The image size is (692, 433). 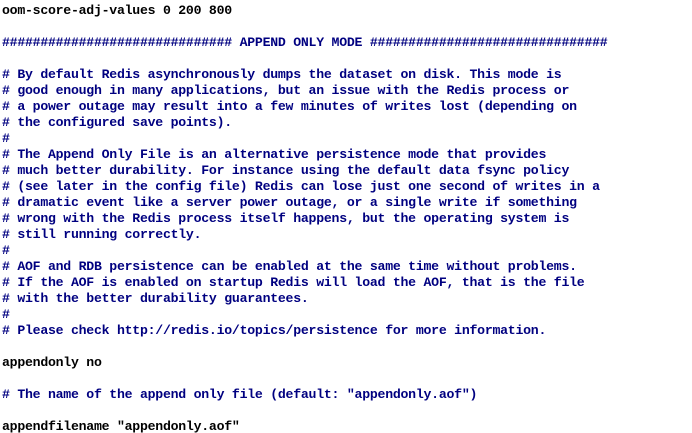 I want to click on directive-line: appendonly no, so click(x=52, y=362).